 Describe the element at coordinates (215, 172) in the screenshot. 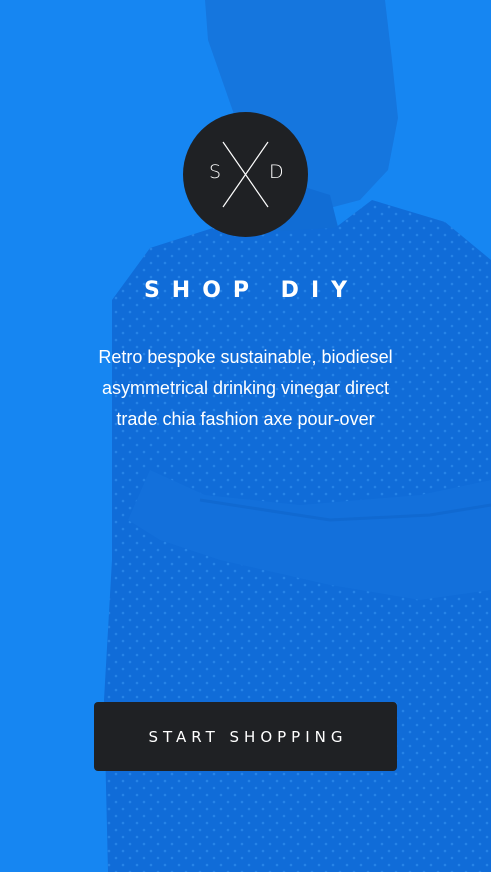

I see `logo-letter-left: S` at that location.